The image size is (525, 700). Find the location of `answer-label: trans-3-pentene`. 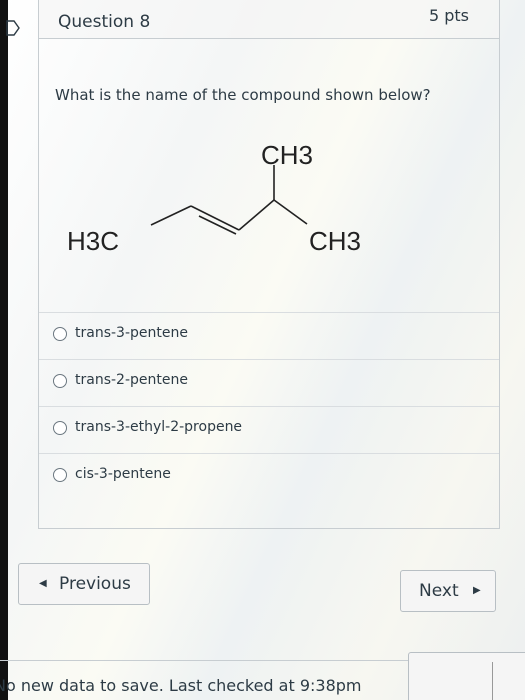

answer-label: trans-3-pentene is located at coordinates (131, 333).